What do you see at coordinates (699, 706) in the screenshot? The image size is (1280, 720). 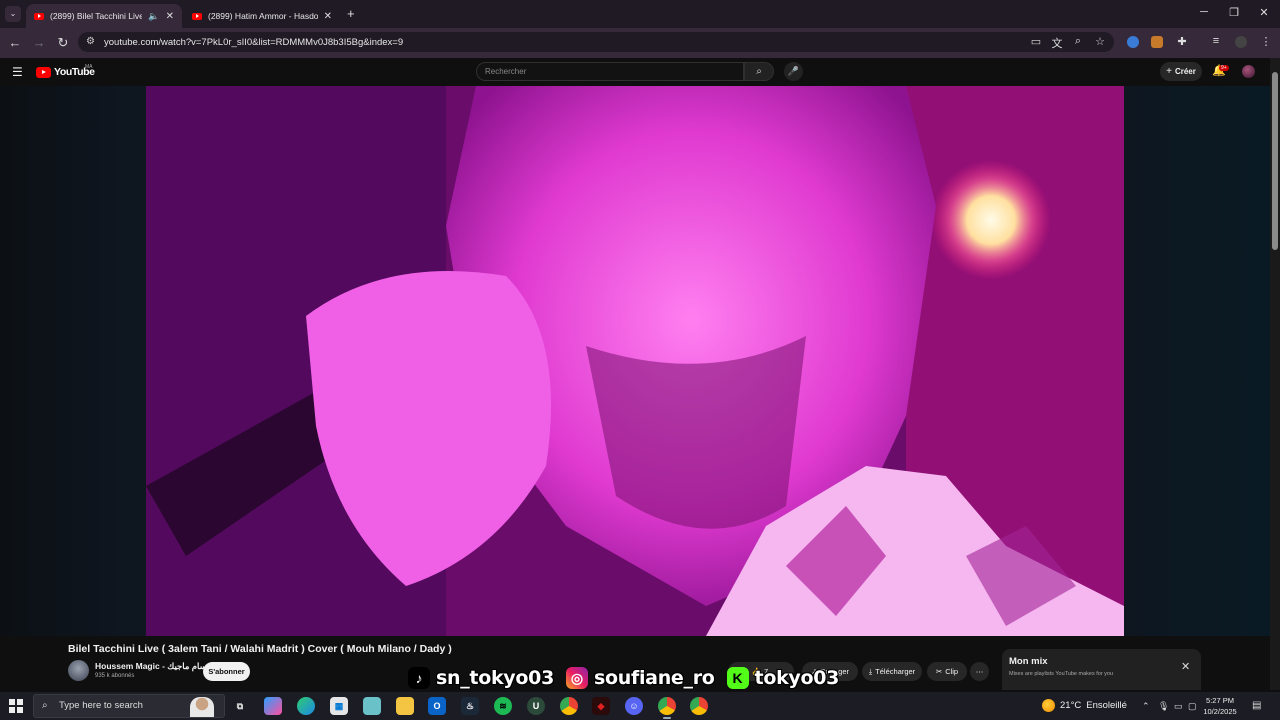 I see `chrome-profile-icon` at bounding box center [699, 706].